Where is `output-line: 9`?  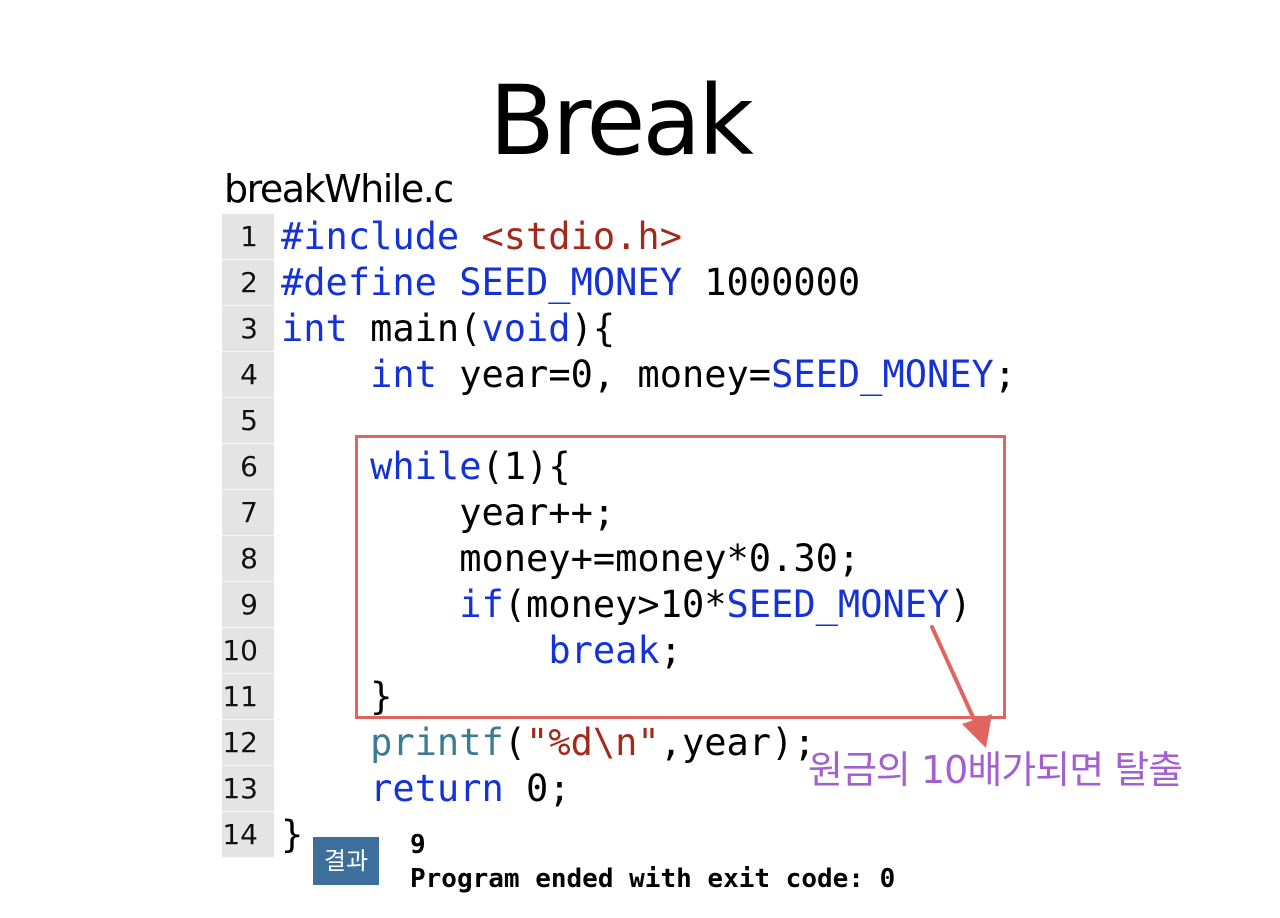
output-line: 9 is located at coordinates (418, 845).